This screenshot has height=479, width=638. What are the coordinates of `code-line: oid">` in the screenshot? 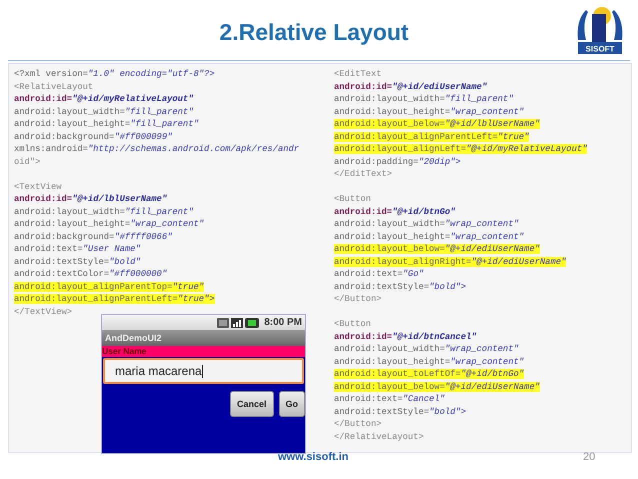 It's located at (27, 161).